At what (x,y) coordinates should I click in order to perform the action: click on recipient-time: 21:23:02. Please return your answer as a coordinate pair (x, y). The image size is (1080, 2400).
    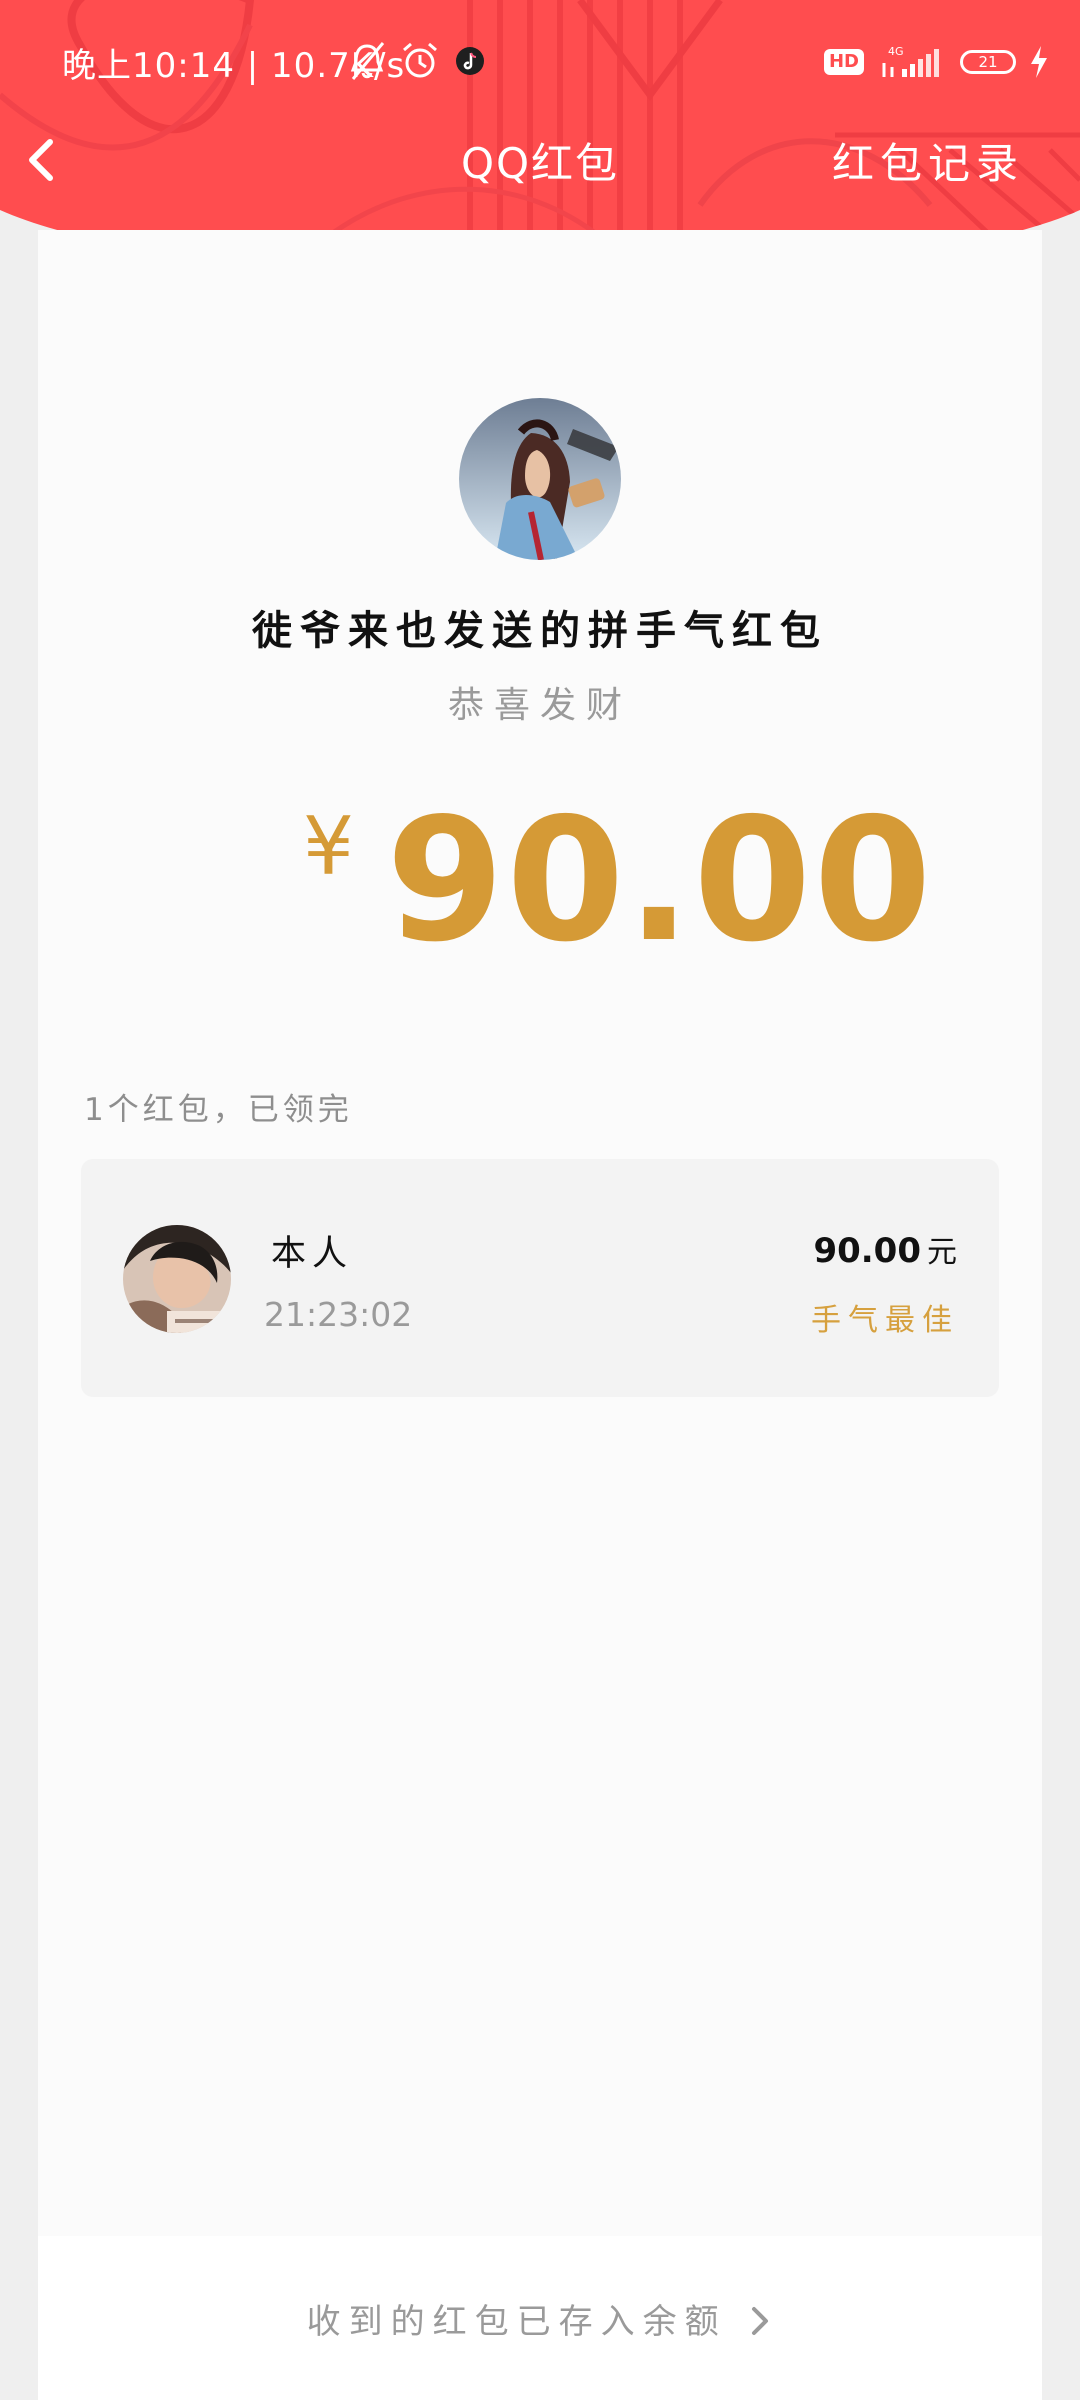
    Looking at the image, I should click on (338, 1314).